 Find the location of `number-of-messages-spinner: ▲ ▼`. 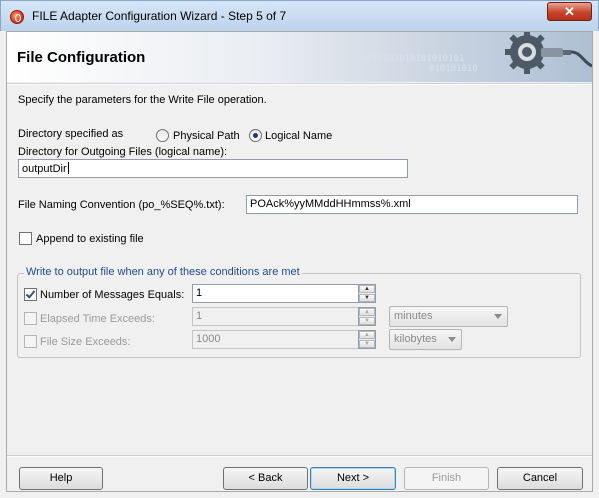

number-of-messages-spinner: ▲ ▼ is located at coordinates (367, 293).